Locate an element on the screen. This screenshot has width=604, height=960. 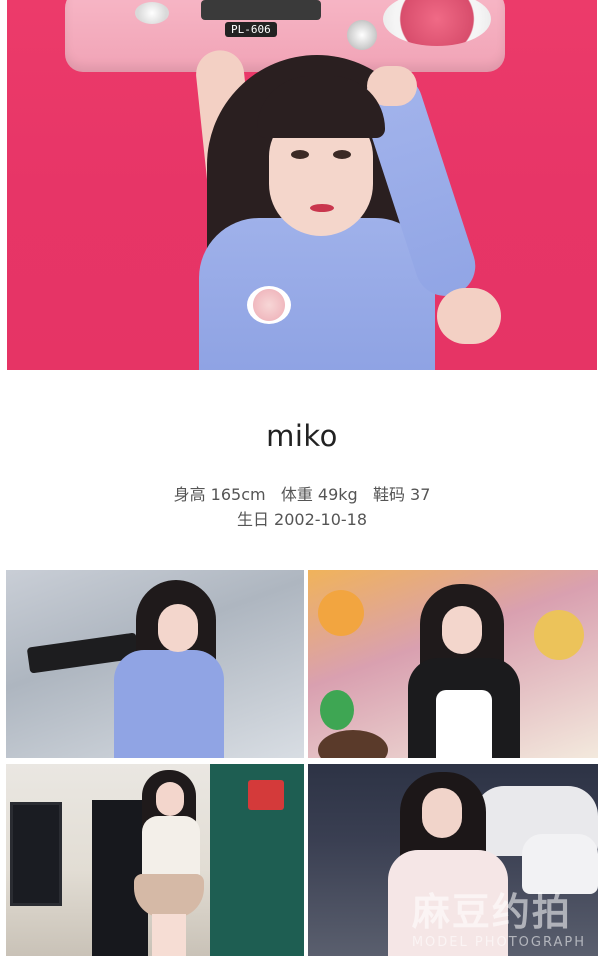
model-right-eye is located at coordinates (342, 154).